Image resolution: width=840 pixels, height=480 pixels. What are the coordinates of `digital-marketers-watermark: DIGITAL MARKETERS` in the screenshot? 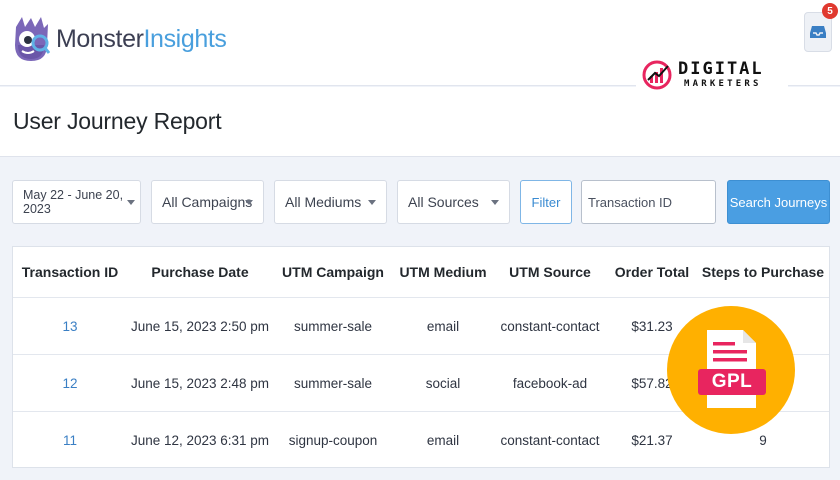 It's located at (712, 75).